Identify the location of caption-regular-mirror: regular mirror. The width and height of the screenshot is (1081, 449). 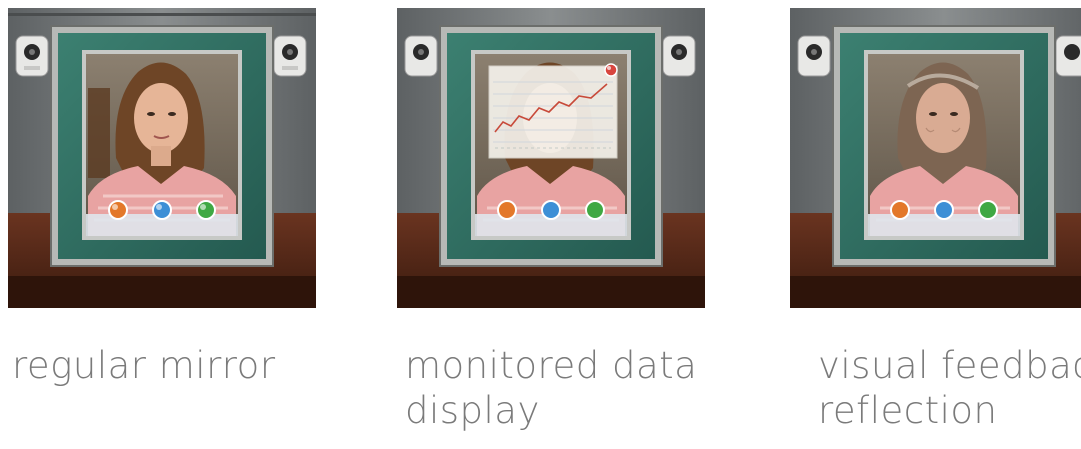
(144, 365).